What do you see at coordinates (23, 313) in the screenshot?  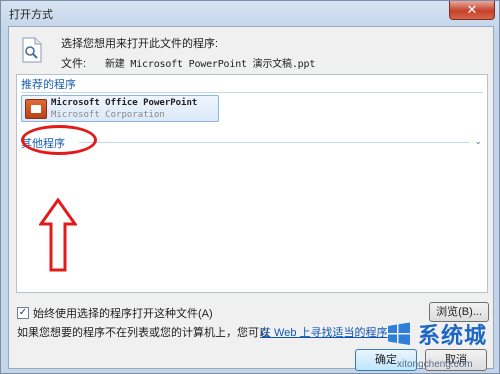 I see `always-use-checkbox: ✓` at bounding box center [23, 313].